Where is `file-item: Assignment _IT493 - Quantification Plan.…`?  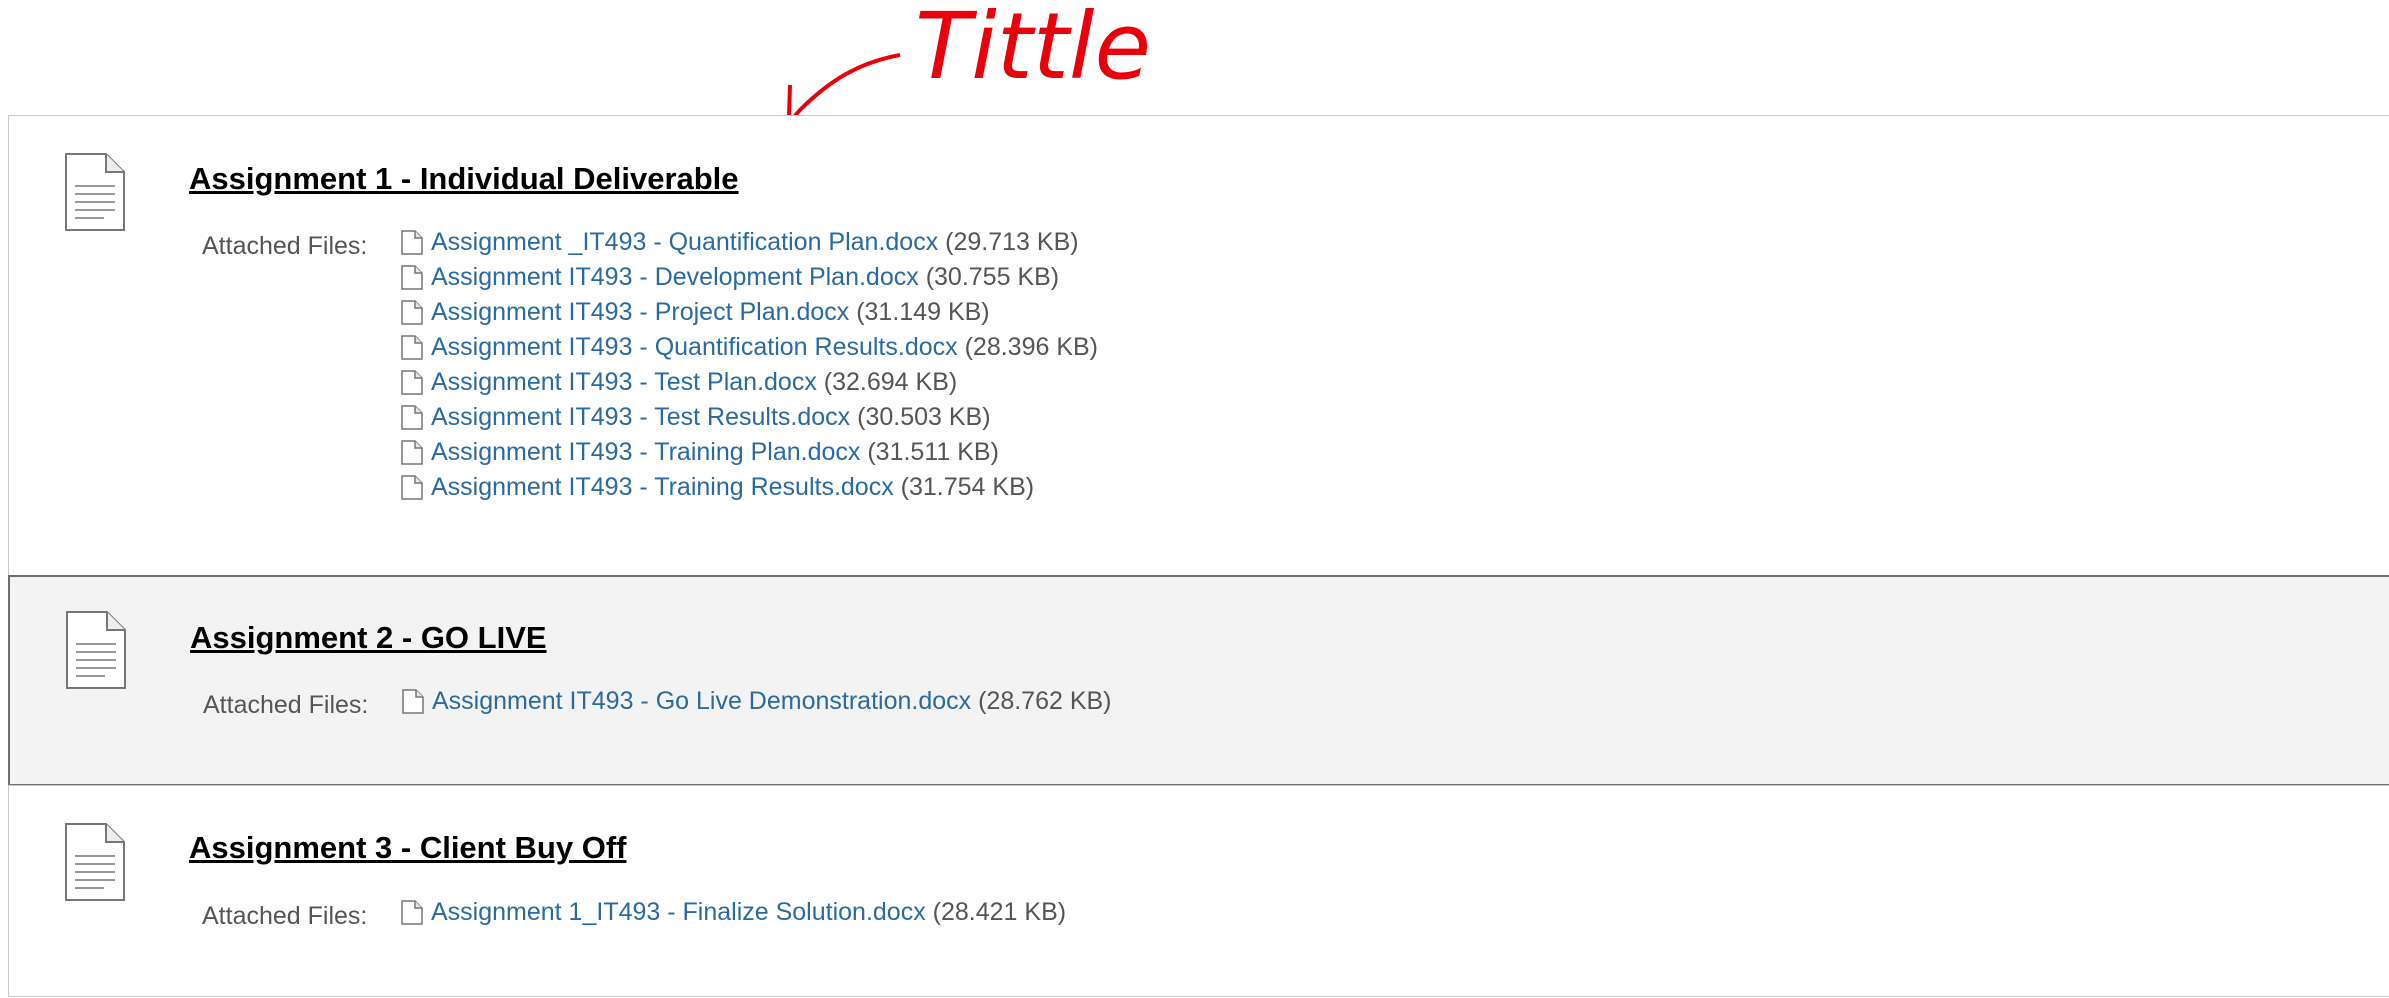 file-item: Assignment _IT493 - Quantification Plan.… is located at coordinates (749, 242).